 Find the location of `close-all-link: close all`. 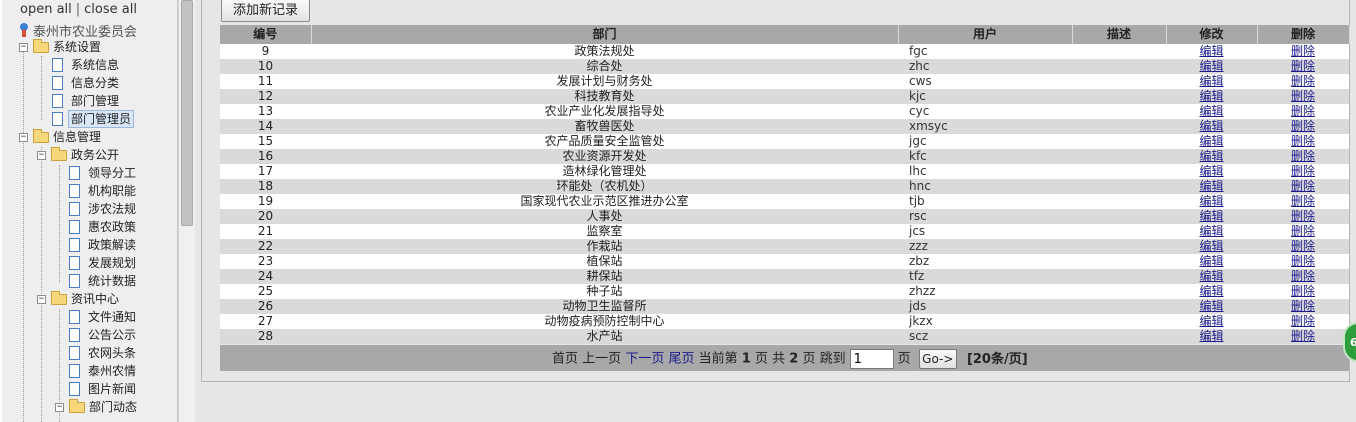

close-all-link: close all is located at coordinates (110, 9).